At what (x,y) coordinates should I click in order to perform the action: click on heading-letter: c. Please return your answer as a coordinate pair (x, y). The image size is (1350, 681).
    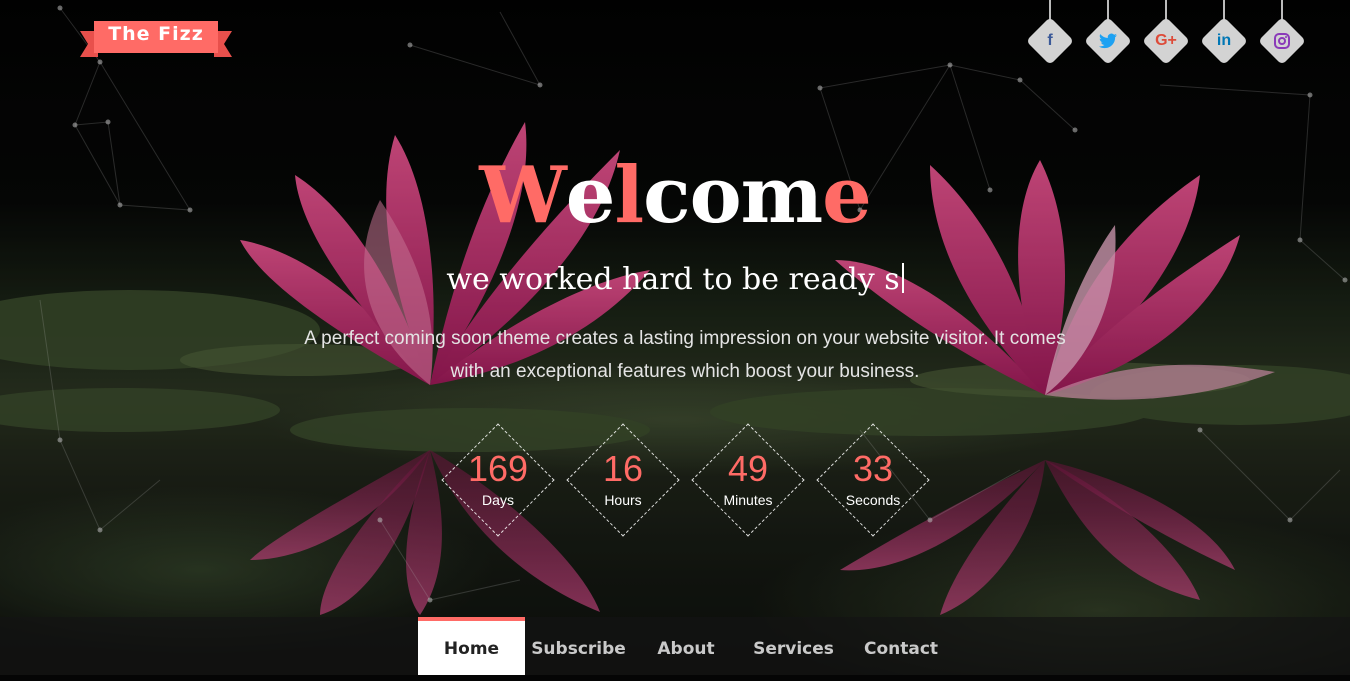
    Looking at the image, I should click on (666, 195).